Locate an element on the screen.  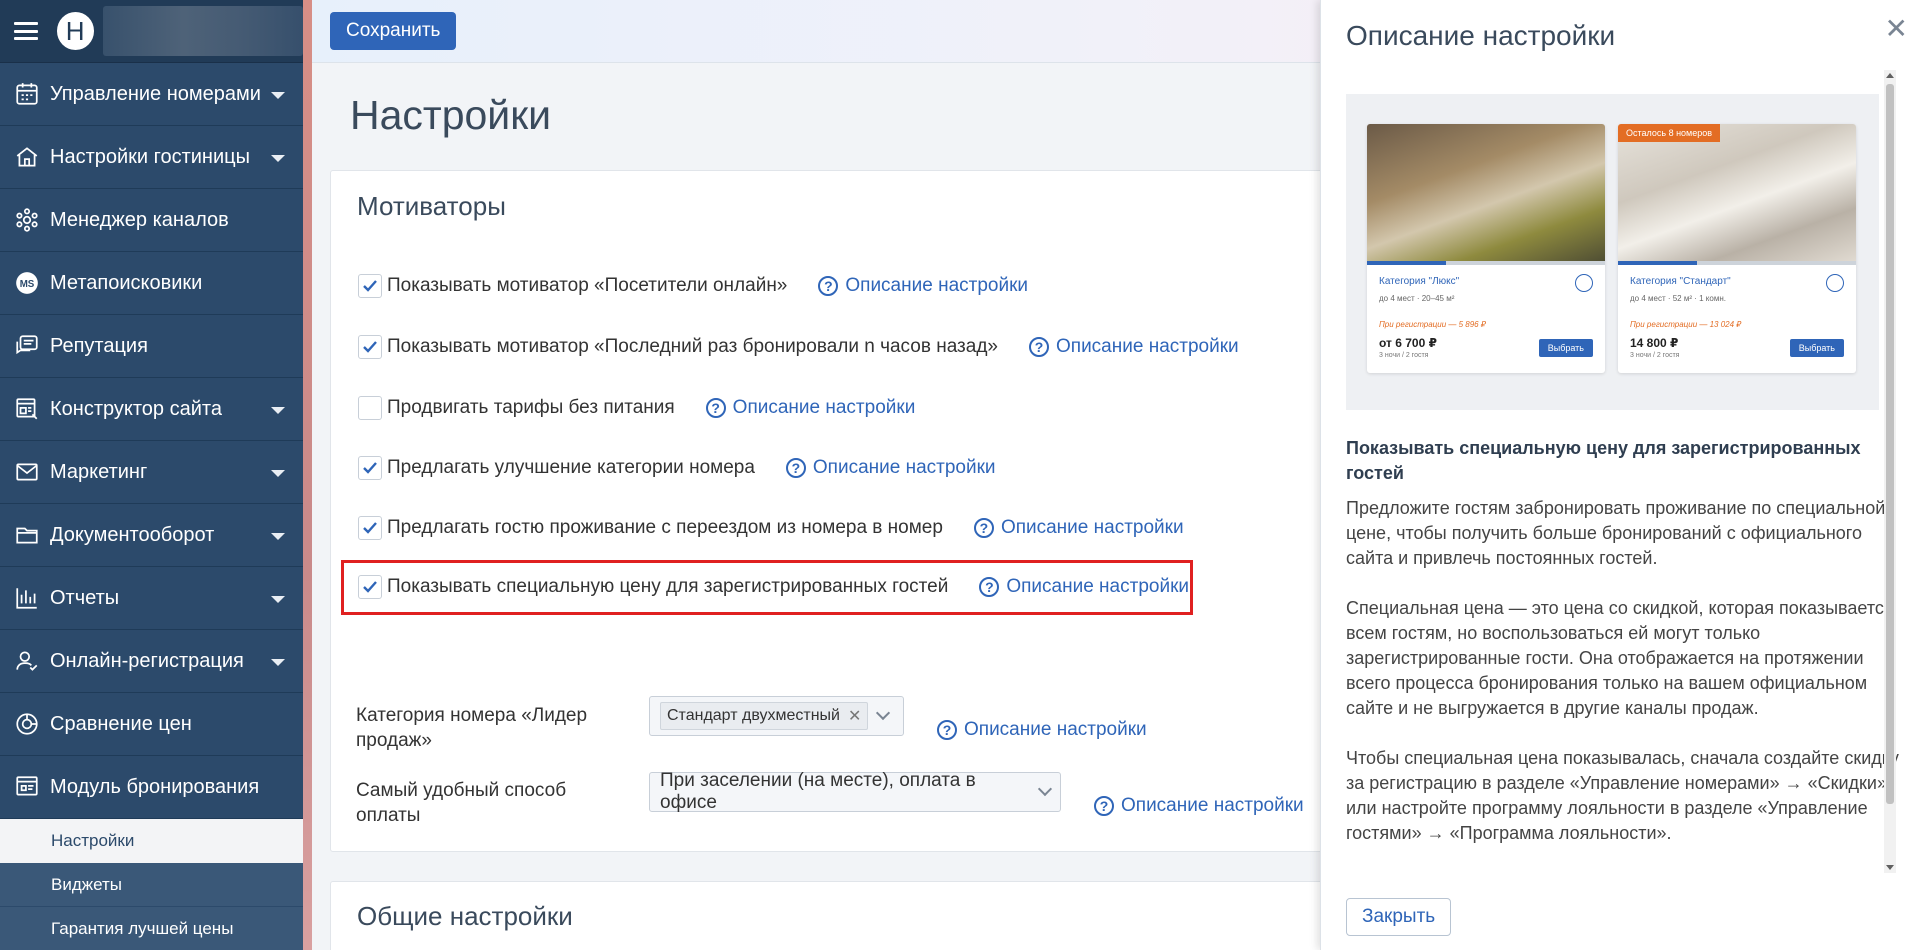
sidebar-item-metasearch: MS Метапоисковики is located at coordinates (151, 283).